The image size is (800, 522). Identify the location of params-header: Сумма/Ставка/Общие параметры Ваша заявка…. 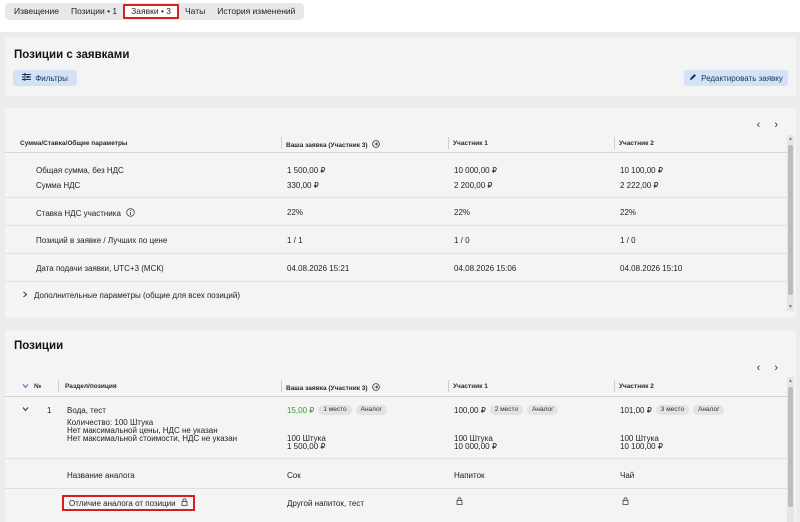
(396, 144).